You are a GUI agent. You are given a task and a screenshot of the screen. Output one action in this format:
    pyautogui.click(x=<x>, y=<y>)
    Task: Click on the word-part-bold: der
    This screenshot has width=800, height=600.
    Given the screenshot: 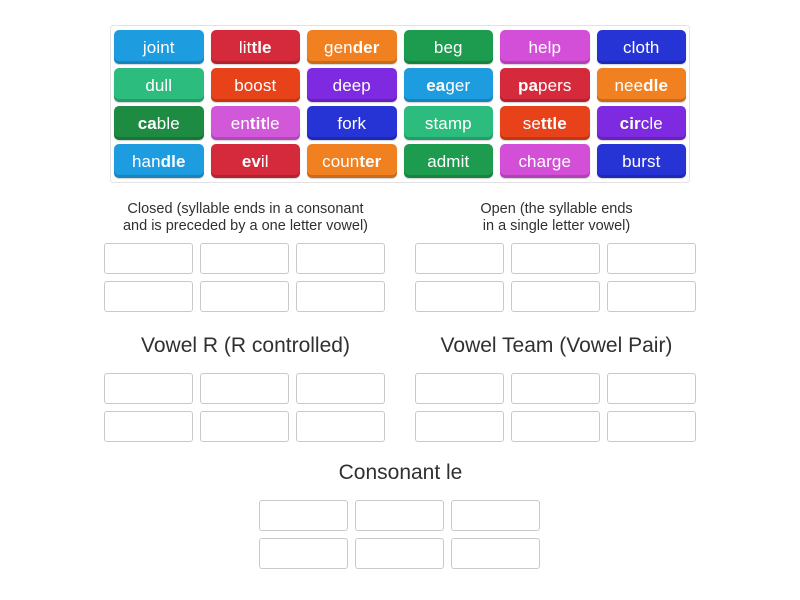 What is the action you would take?
    pyautogui.click(x=366, y=47)
    